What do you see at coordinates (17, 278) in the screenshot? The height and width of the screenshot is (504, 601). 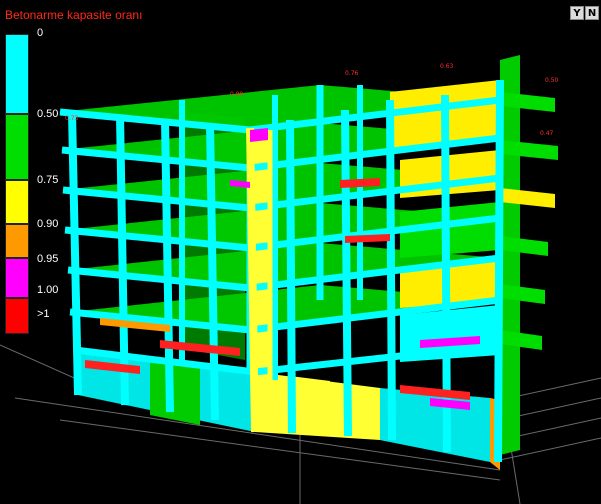 I see `legend-swatch-magenta` at bounding box center [17, 278].